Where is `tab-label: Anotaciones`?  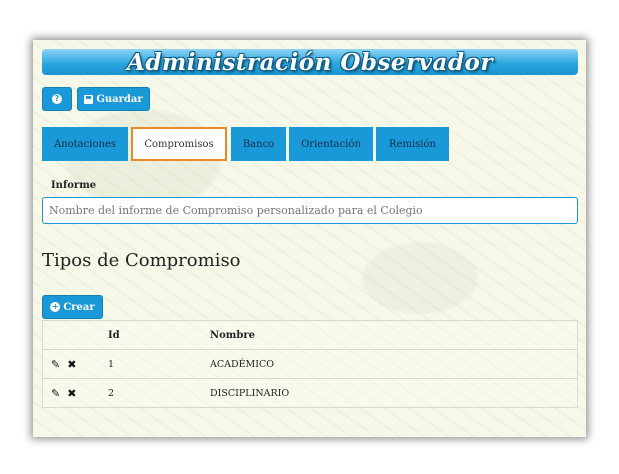
tab-label: Anotaciones is located at coordinates (85, 144).